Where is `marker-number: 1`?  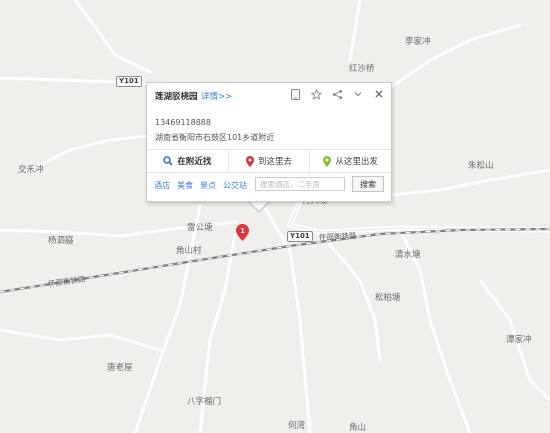 marker-number: 1 is located at coordinates (242, 231).